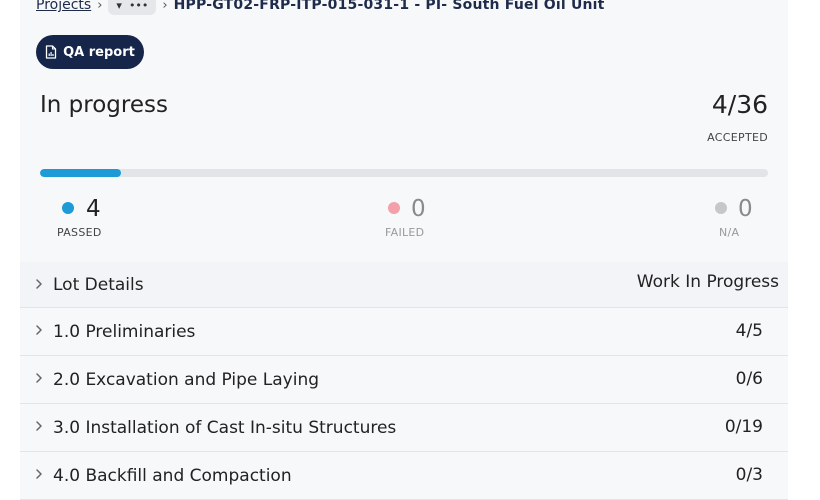 This screenshot has height=500, width=820. What do you see at coordinates (404, 332) in the screenshot?
I see `section-row-preliminaries: 1.0 Preliminaries 4/5` at bounding box center [404, 332].